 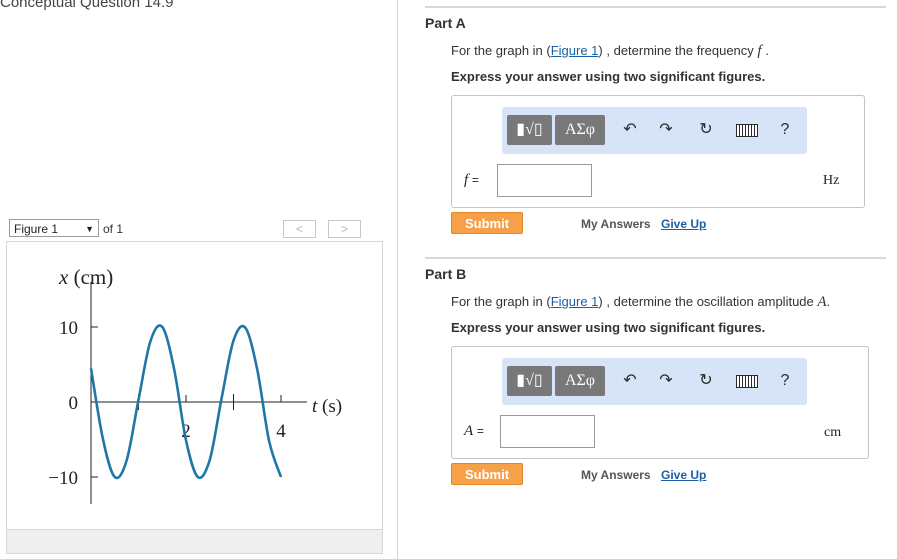 What do you see at coordinates (85, 277) in the screenshot?
I see `y-axis-label: x (cm)` at bounding box center [85, 277].